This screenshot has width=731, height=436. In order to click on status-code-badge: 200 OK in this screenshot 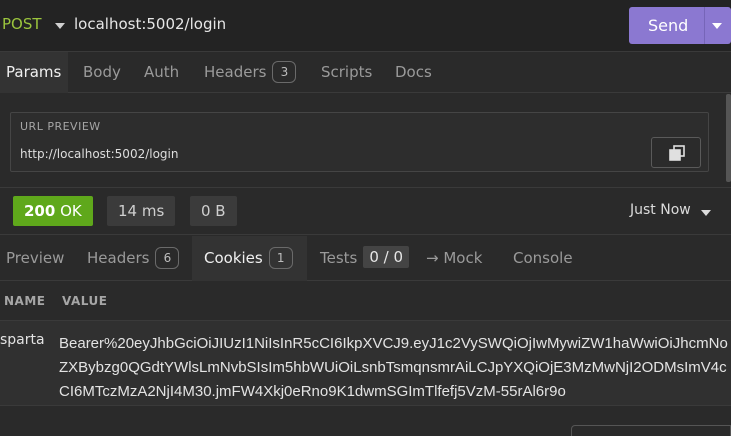, I will do `click(53, 211)`.